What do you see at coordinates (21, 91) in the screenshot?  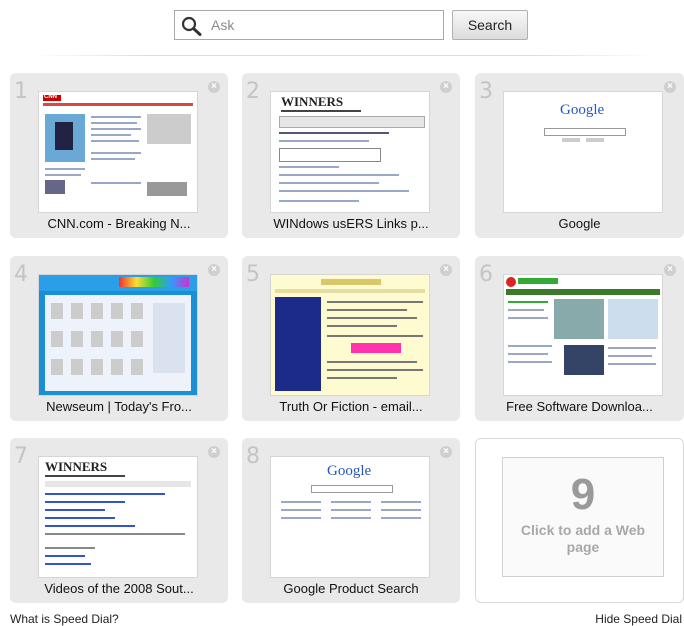 I see `tile-number: 1` at bounding box center [21, 91].